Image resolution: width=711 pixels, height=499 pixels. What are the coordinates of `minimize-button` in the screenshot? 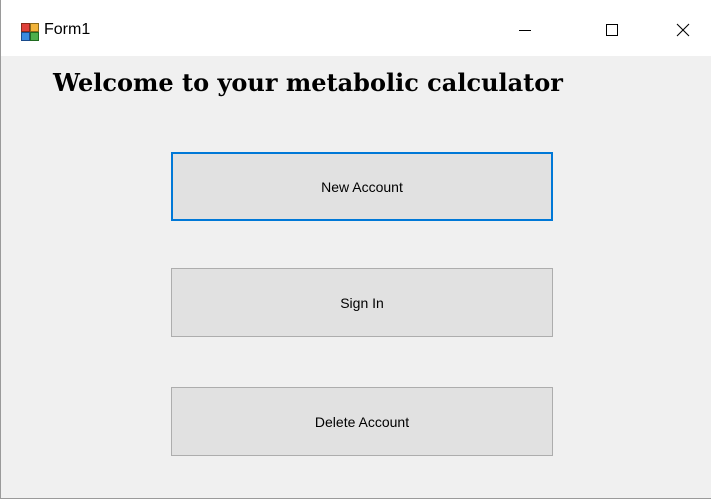 It's located at (525, 32).